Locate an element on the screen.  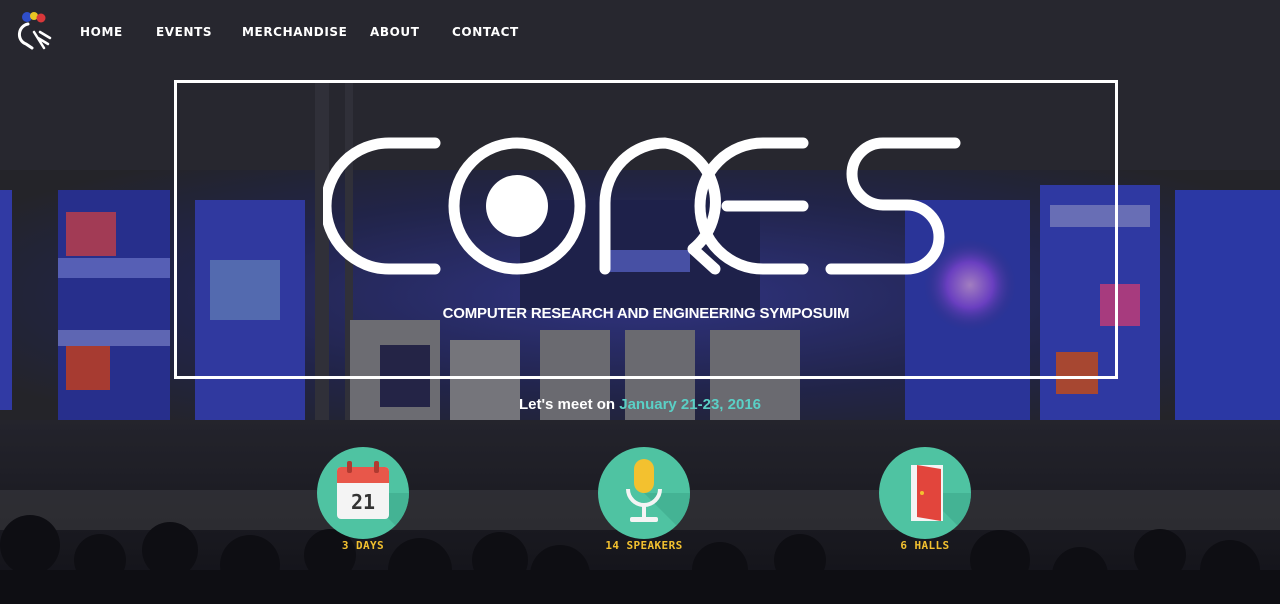
calendar-icon: 21 is located at coordinates (373, 500).